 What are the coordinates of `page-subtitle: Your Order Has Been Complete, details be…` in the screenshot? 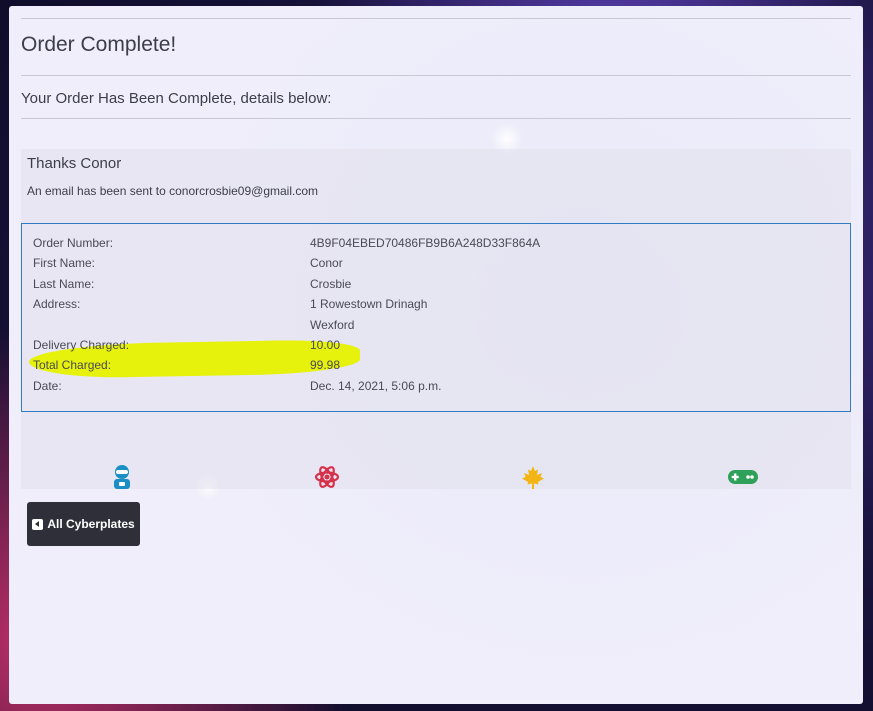 It's located at (176, 98).